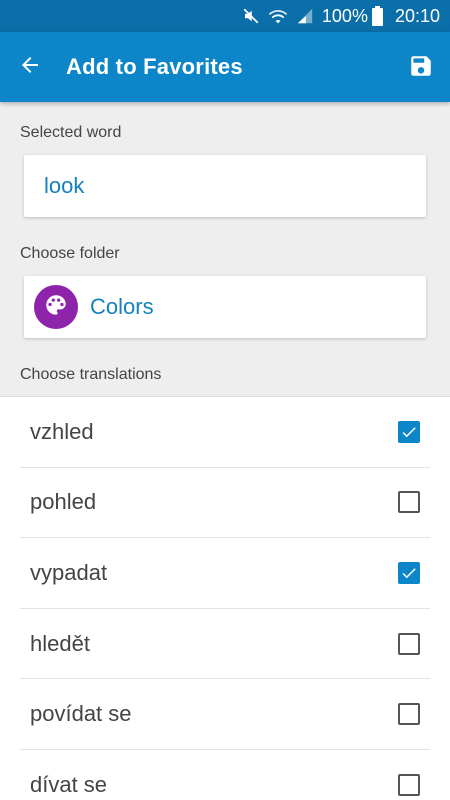 Image resolution: width=450 pixels, height=800 pixels. Describe the element at coordinates (225, 775) in the screenshot. I see `translation-row: dívat se` at that location.